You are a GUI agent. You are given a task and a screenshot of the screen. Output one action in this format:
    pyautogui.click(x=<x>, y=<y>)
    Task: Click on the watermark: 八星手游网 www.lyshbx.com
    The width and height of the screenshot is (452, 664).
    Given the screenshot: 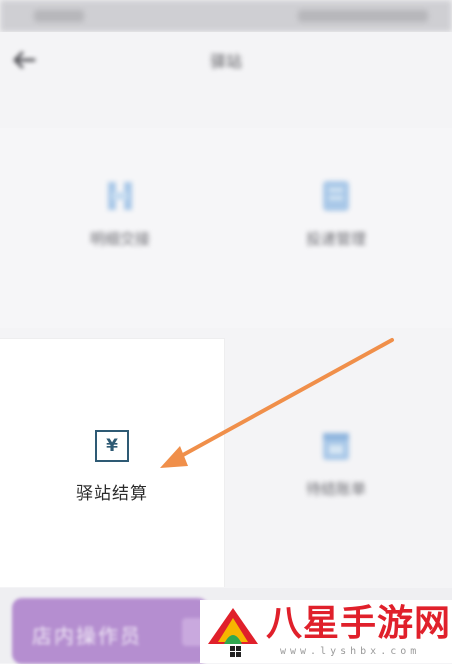 What is the action you would take?
    pyautogui.click(x=326, y=631)
    